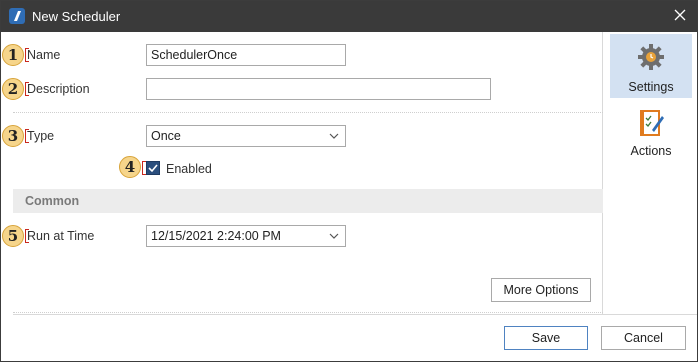  What do you see at coordinates (651, 87) in the screenshot?
I see `sidebar-item-label: Settings` at bounding box center [651, 87].